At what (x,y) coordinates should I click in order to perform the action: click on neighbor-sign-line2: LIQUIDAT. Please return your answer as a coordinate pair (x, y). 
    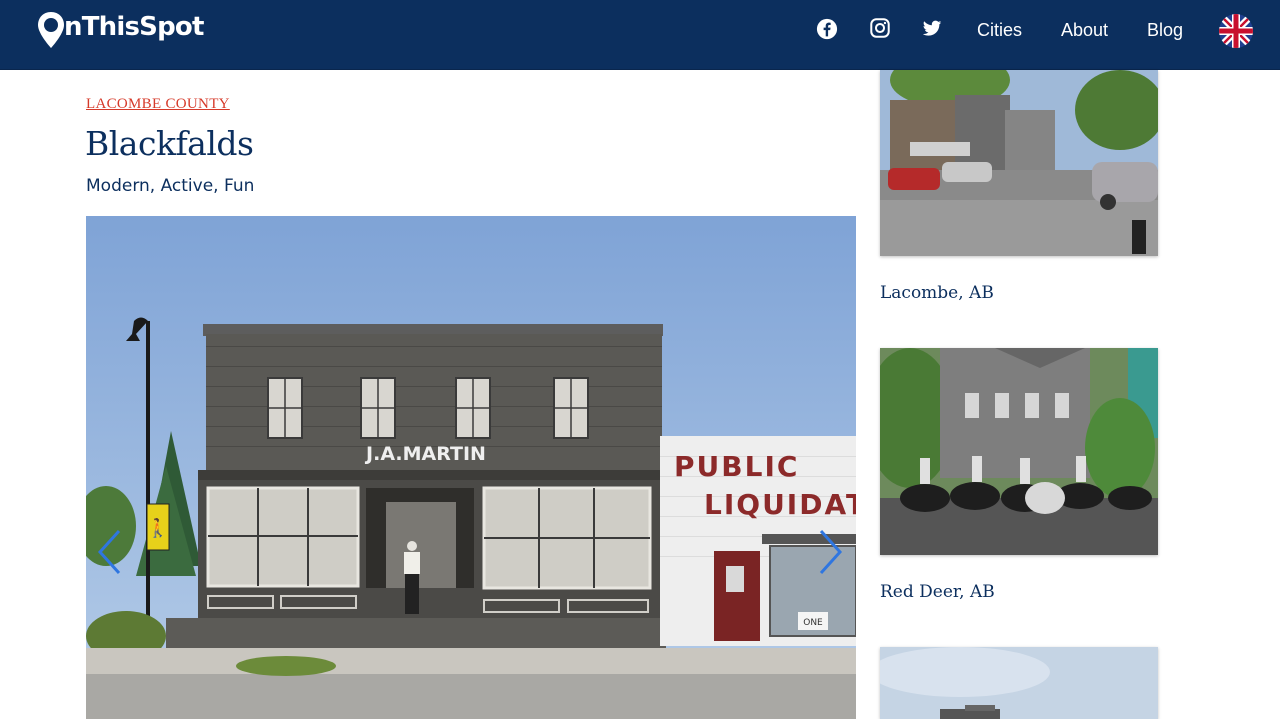
    Looking at the image, I should click on (780, 504).